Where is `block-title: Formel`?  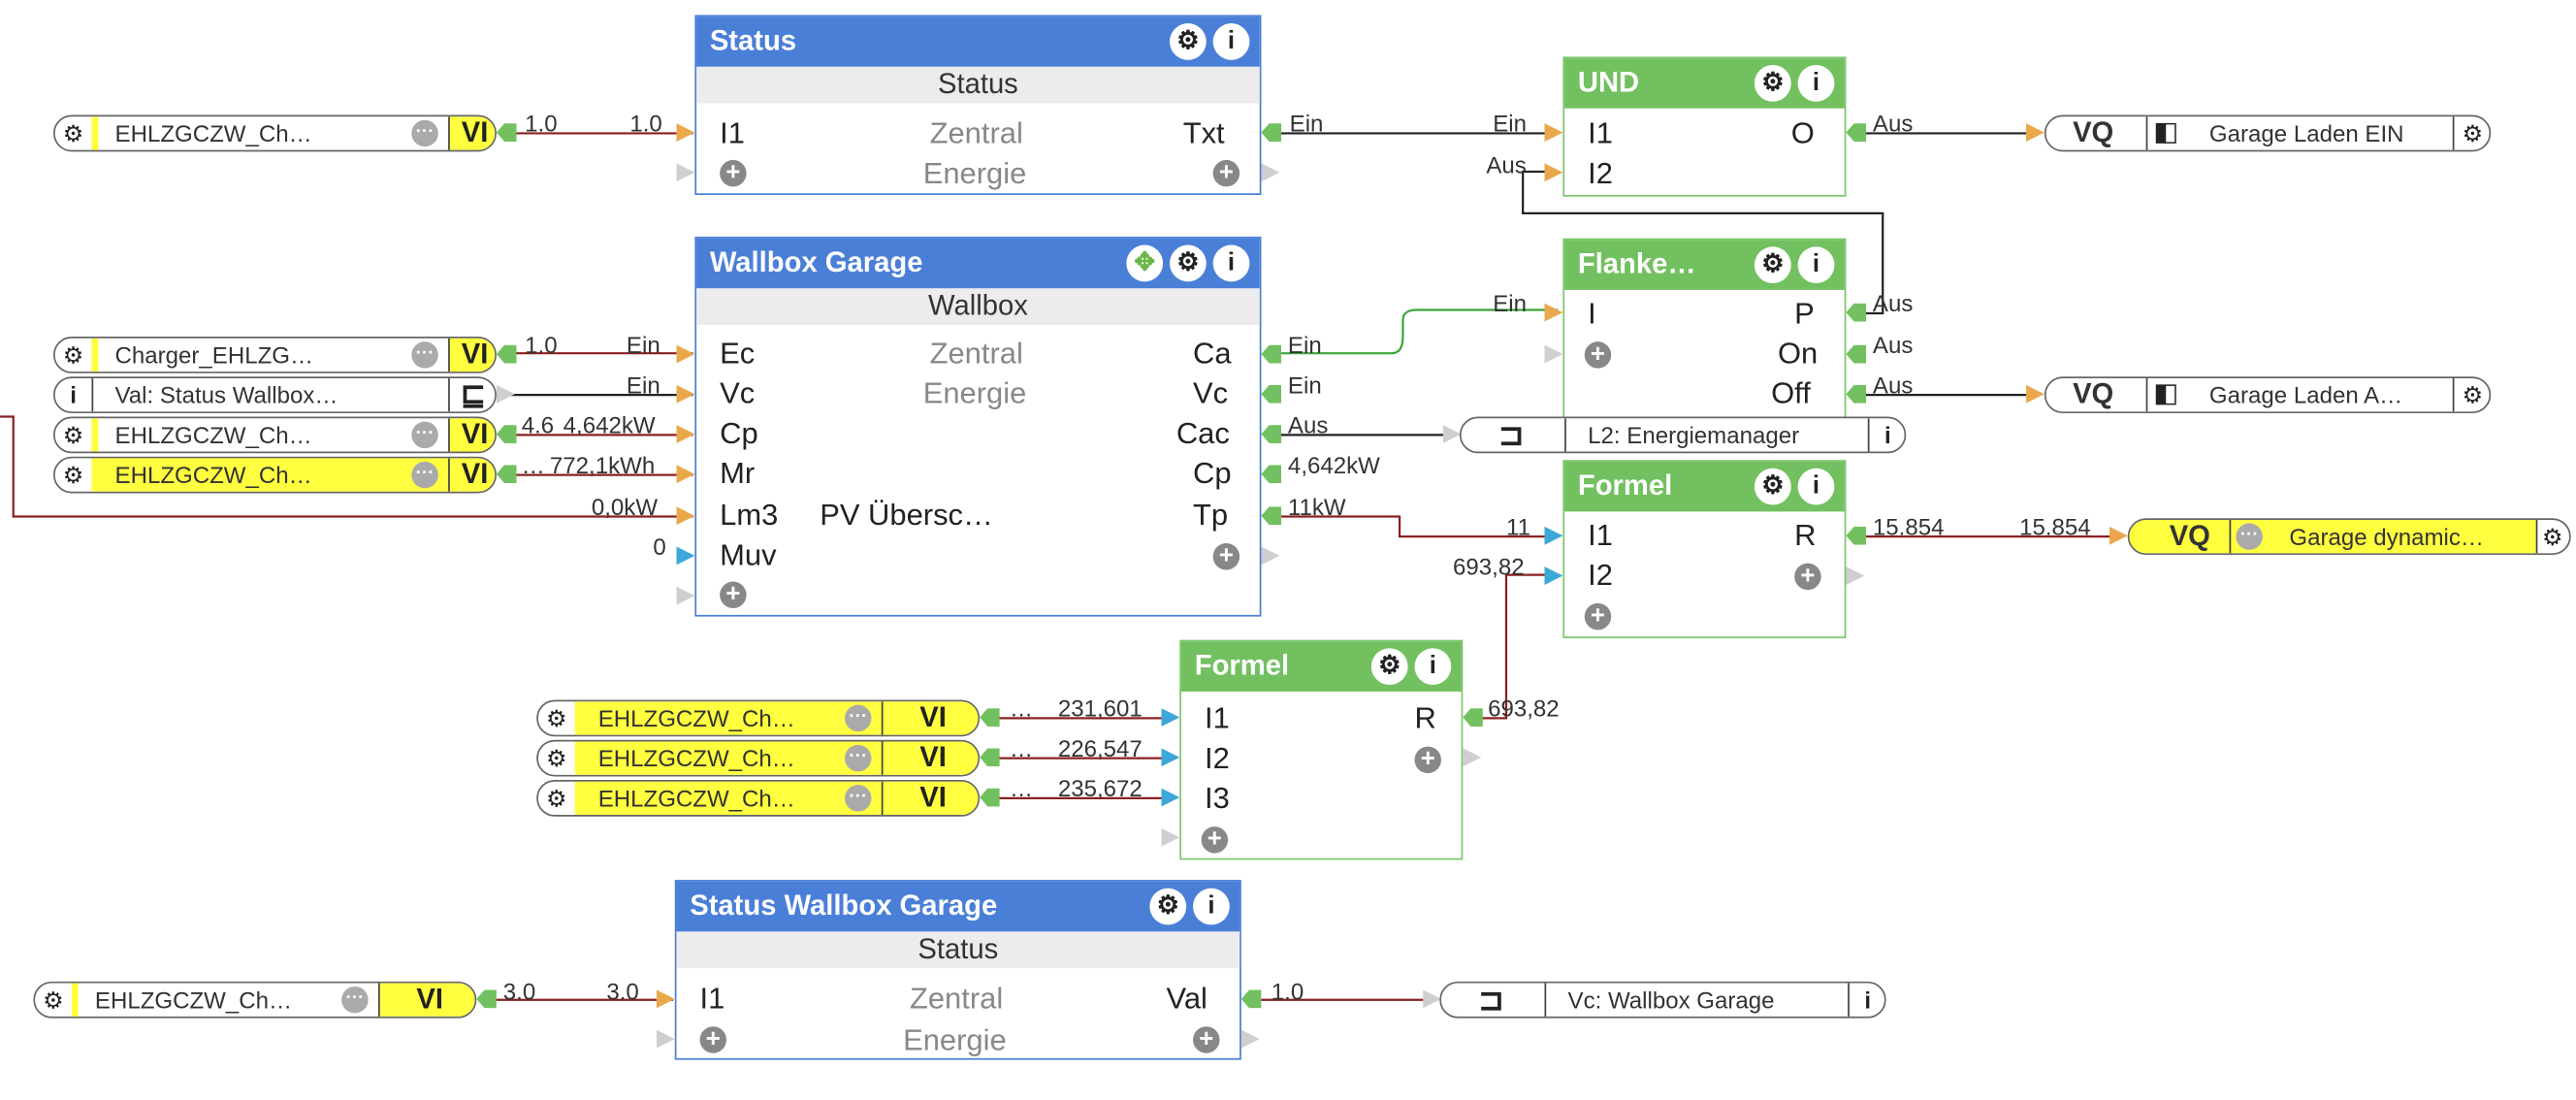 block-title: Formel is located at coordinates (1625, 485).